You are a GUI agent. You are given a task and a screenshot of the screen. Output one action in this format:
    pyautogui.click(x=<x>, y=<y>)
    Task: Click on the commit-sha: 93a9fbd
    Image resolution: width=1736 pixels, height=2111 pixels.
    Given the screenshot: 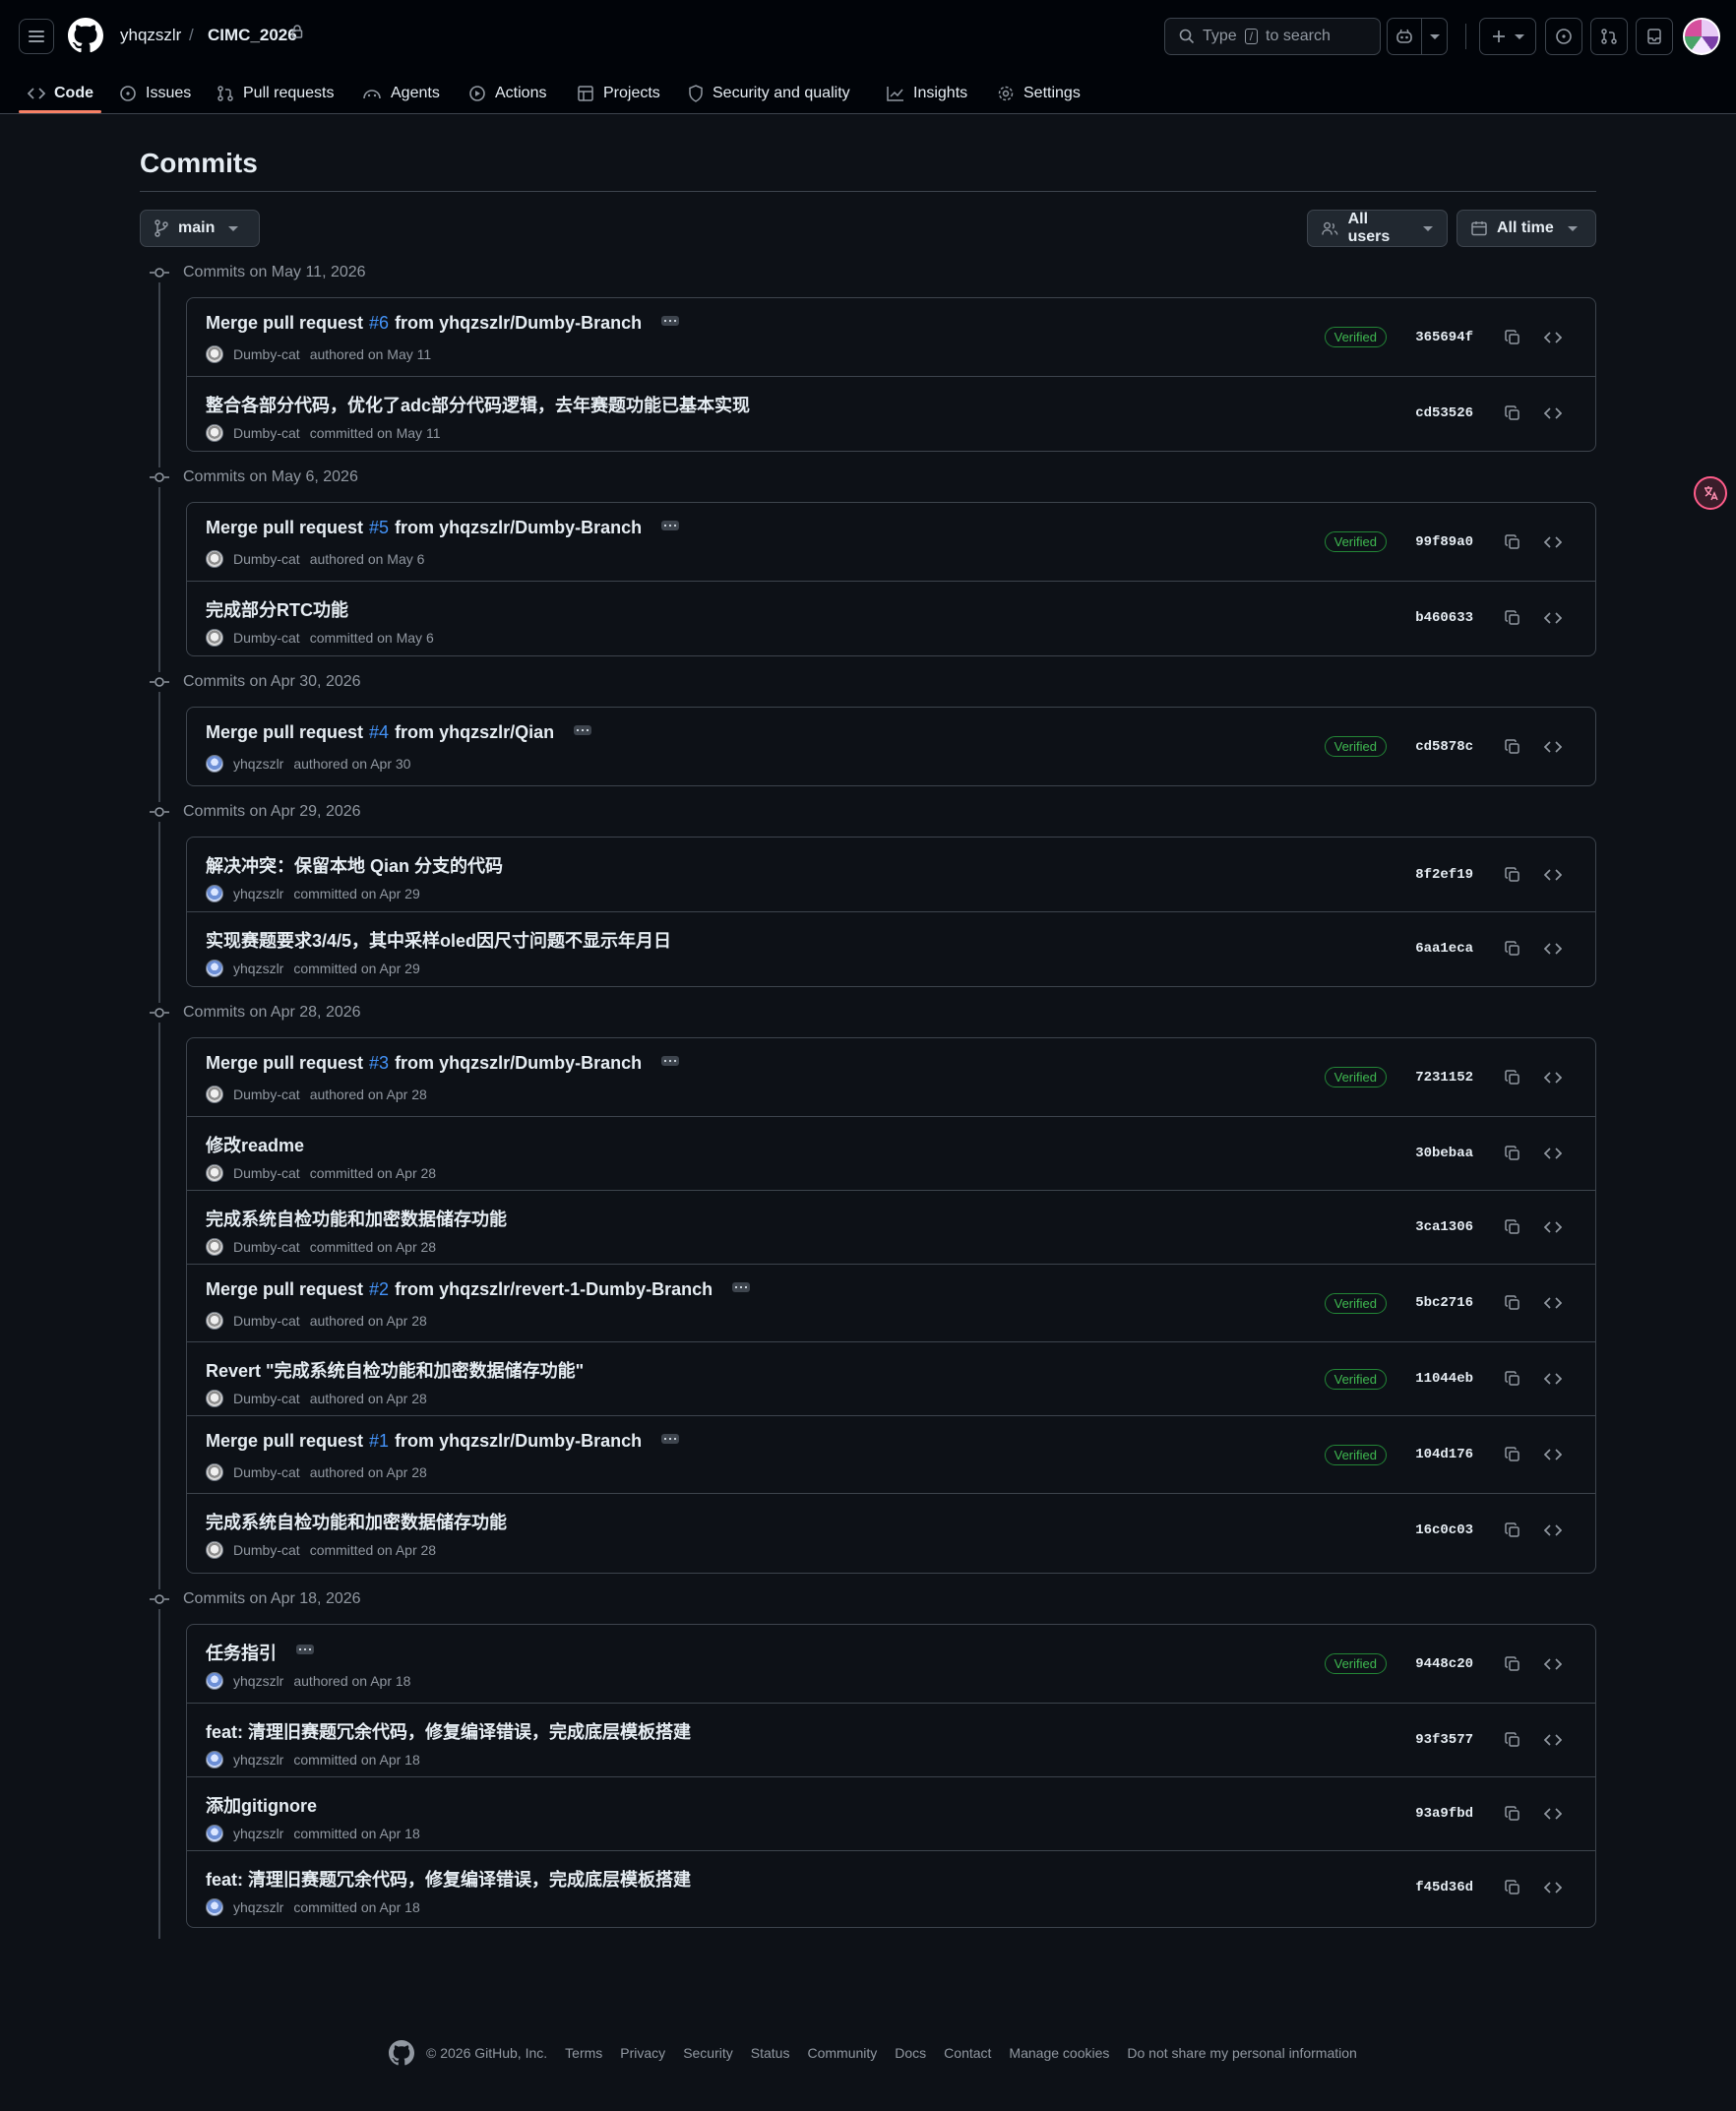 What is the action you would take?
    pyautogui.click(x=1442, y=1814)
    